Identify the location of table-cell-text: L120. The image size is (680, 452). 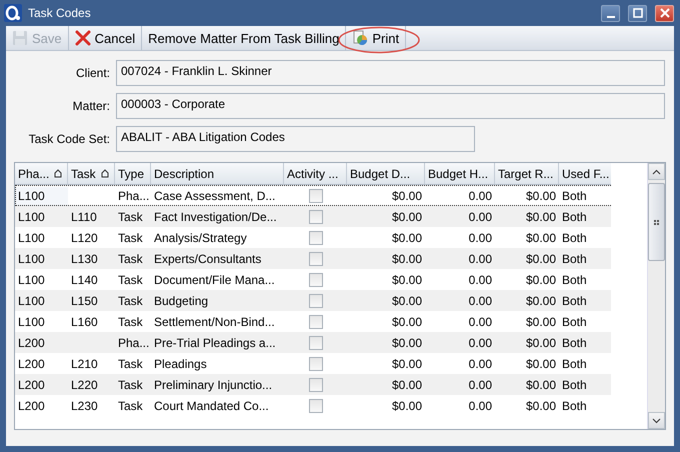
(84, 238).